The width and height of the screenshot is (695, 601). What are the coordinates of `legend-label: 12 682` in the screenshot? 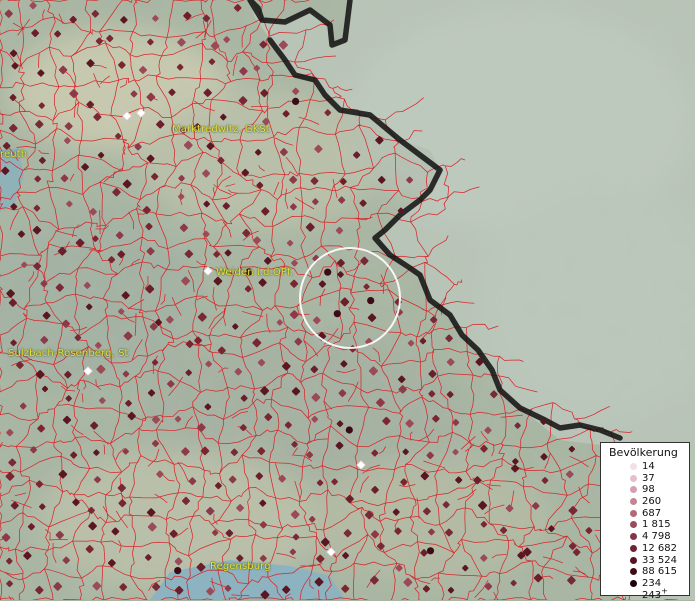 It's located at (659, 548).